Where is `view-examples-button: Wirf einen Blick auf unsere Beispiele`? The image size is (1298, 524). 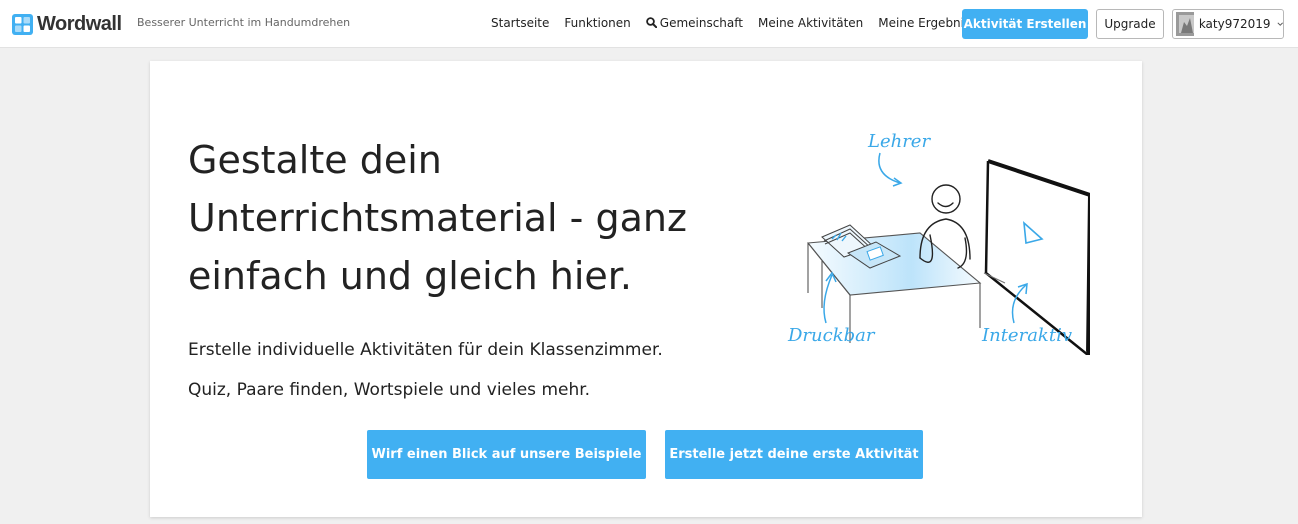 view-examples-button: Wirf einen Blick auf unsere Beispiele is located at coordinates (506, 454).